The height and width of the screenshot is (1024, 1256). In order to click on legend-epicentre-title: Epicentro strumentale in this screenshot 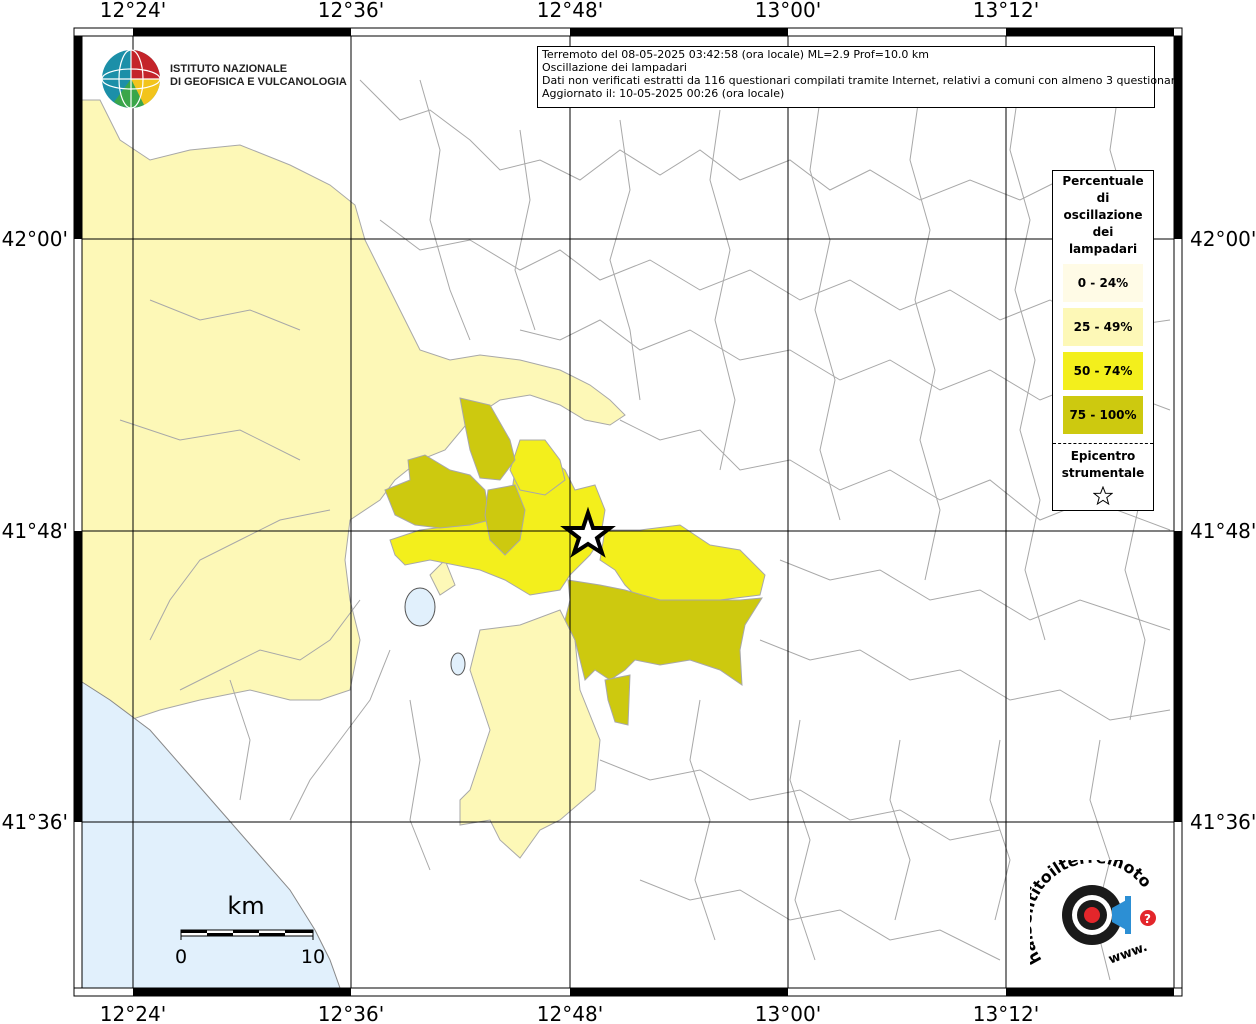, I will do `click(1103, 464)`.